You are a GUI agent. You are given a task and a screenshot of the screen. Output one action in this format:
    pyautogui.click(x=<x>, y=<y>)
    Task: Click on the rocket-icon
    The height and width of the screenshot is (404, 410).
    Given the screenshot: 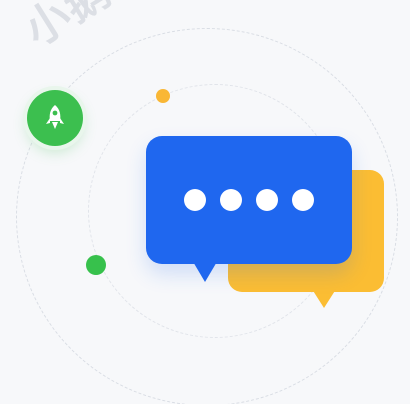 What is the action you would take?
    pyautogui.click(x=55, y=117)
    